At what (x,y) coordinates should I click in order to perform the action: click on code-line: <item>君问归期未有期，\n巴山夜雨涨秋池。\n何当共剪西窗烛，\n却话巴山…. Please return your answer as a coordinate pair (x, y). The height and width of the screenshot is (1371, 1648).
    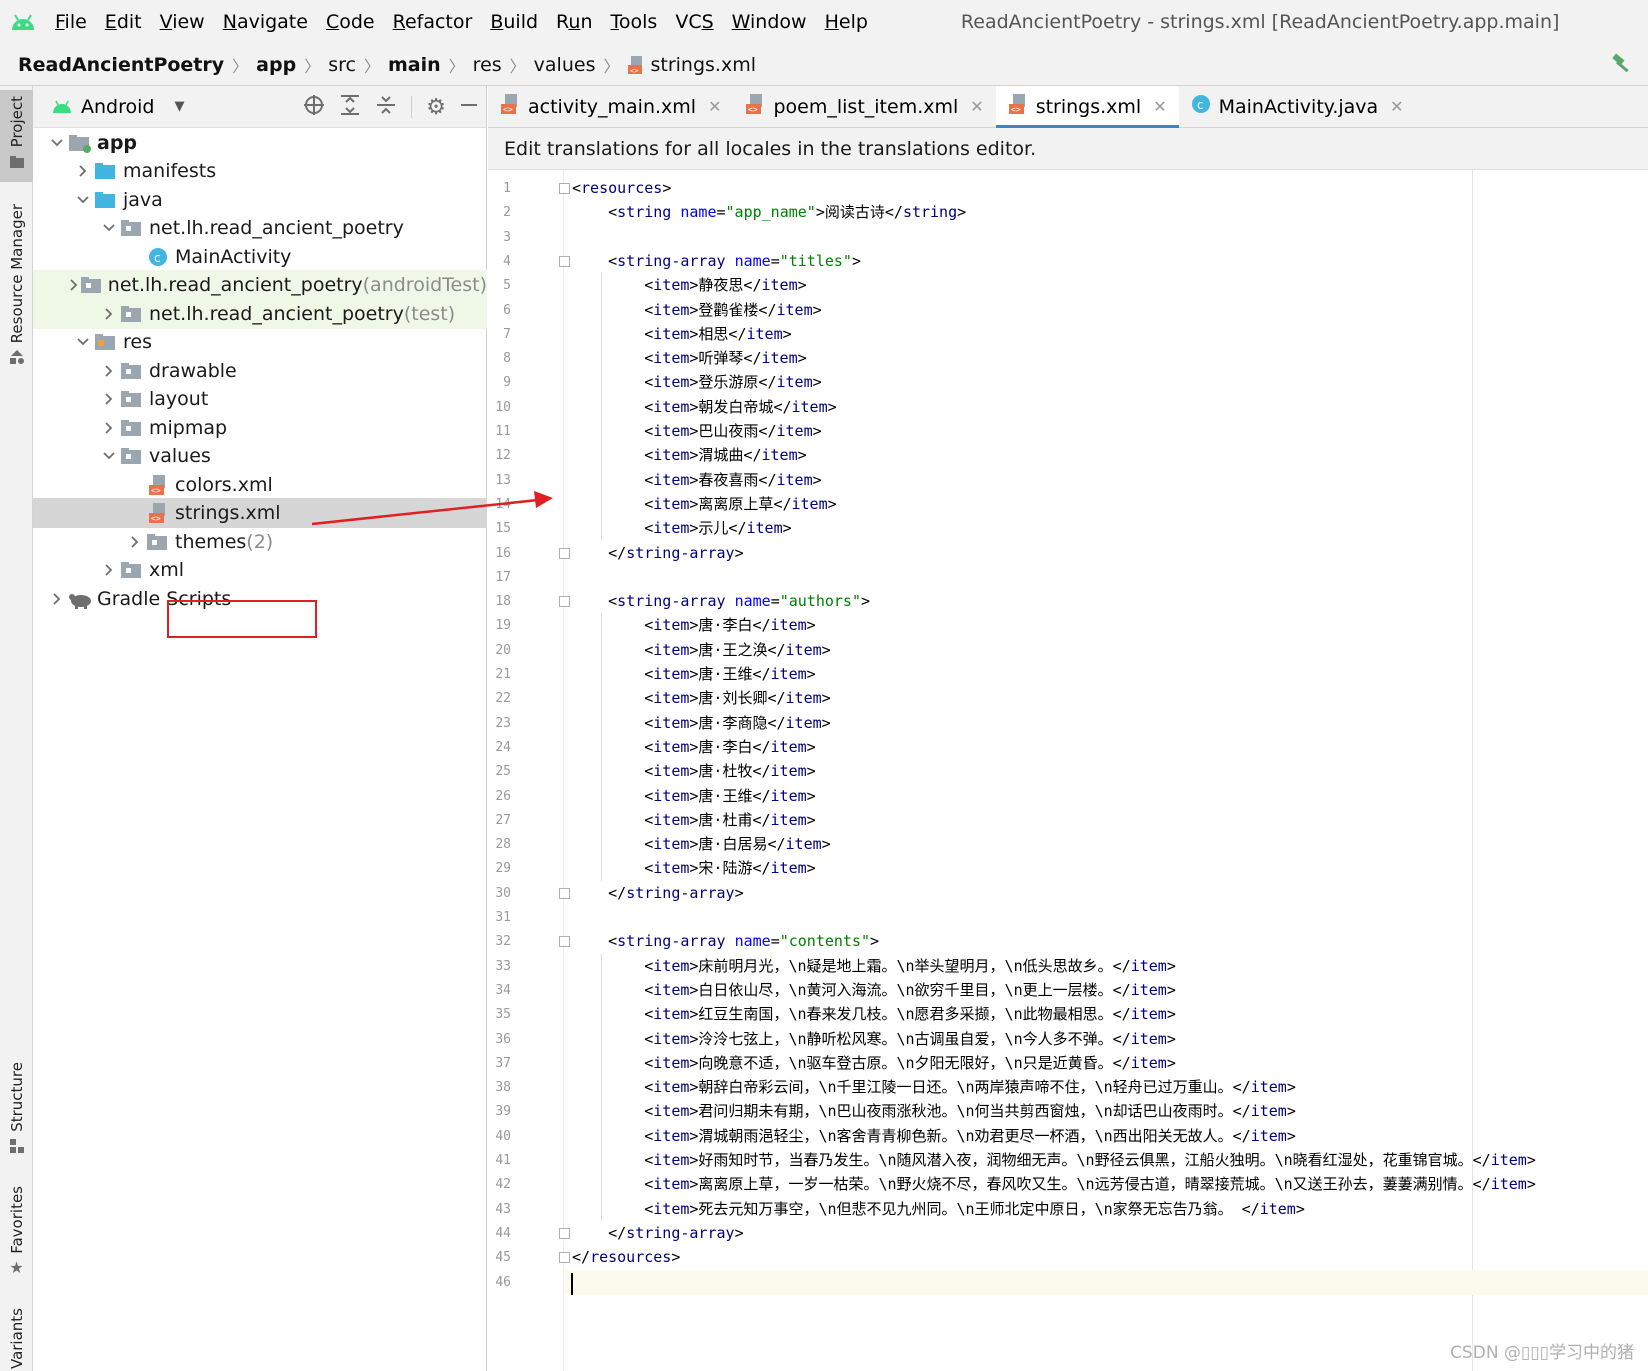
    Looking at the image, I should click on (934, 1112).